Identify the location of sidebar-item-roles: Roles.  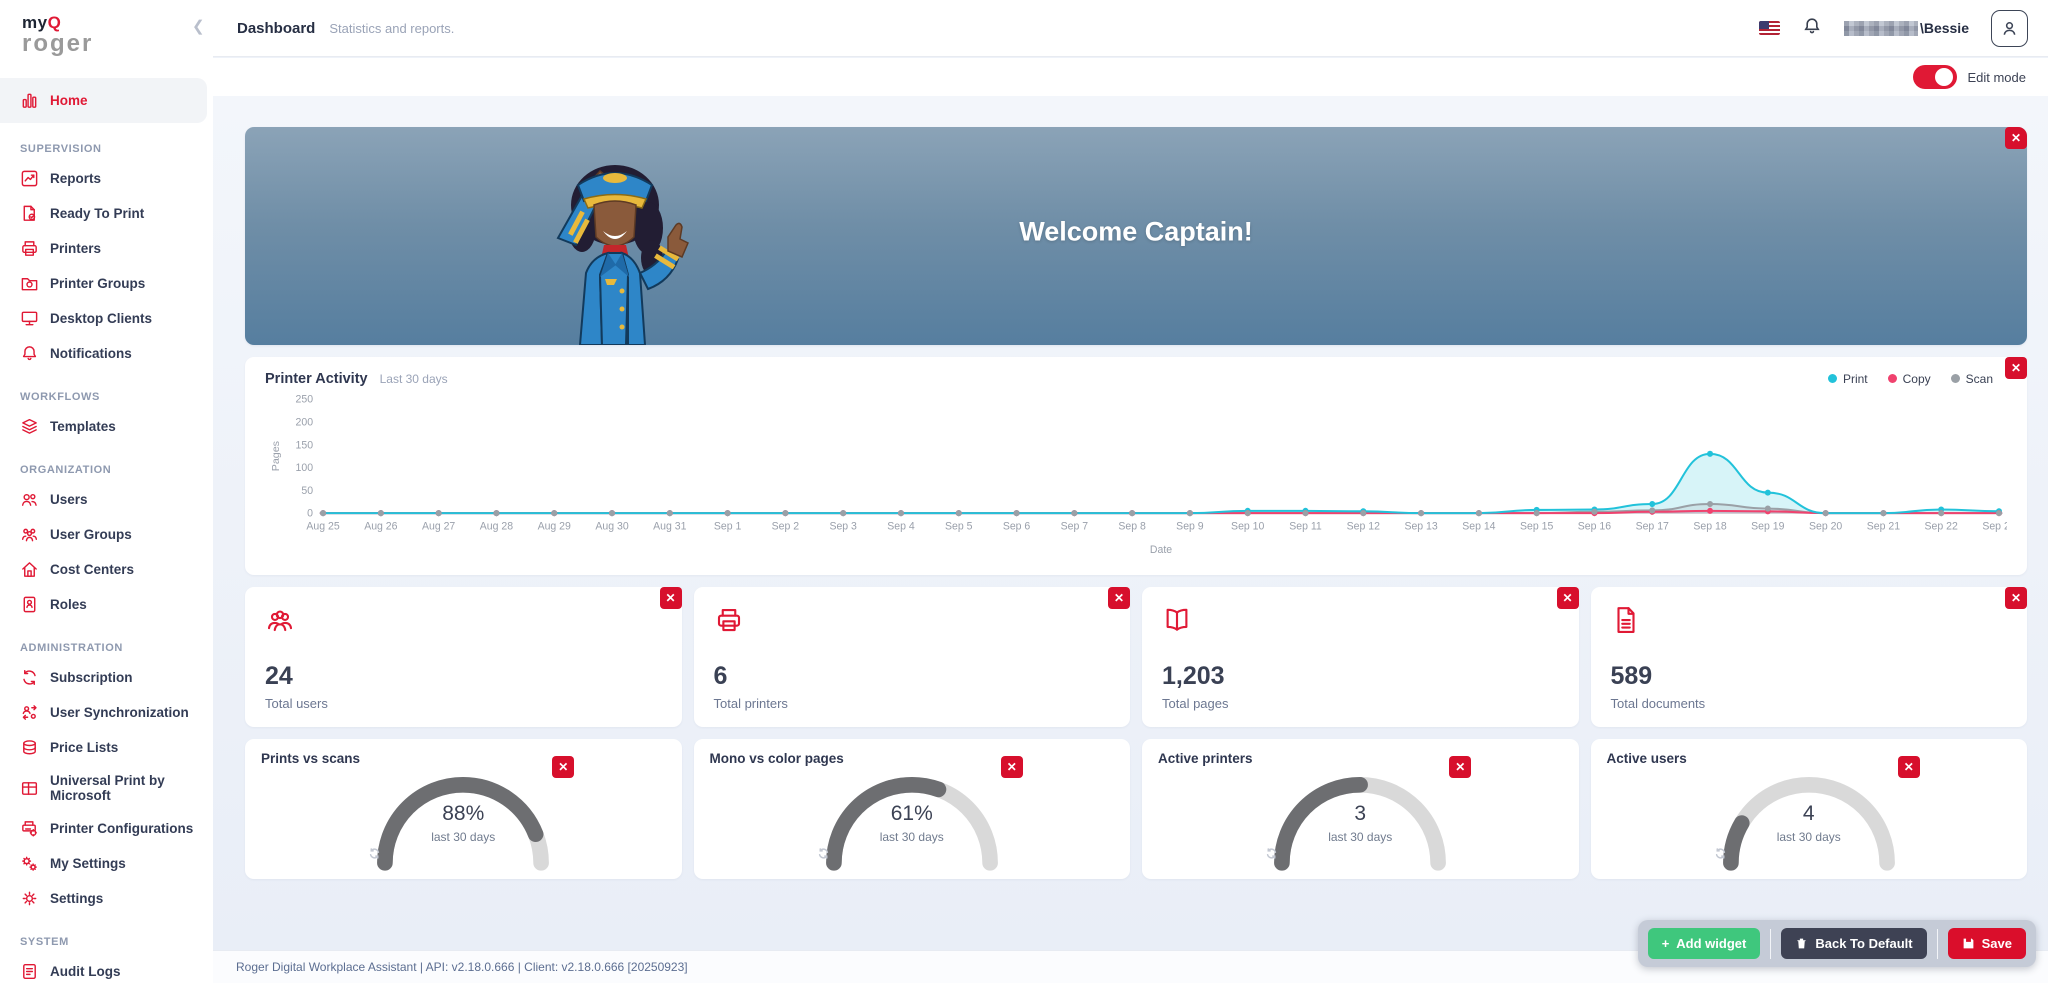
(106, 604).